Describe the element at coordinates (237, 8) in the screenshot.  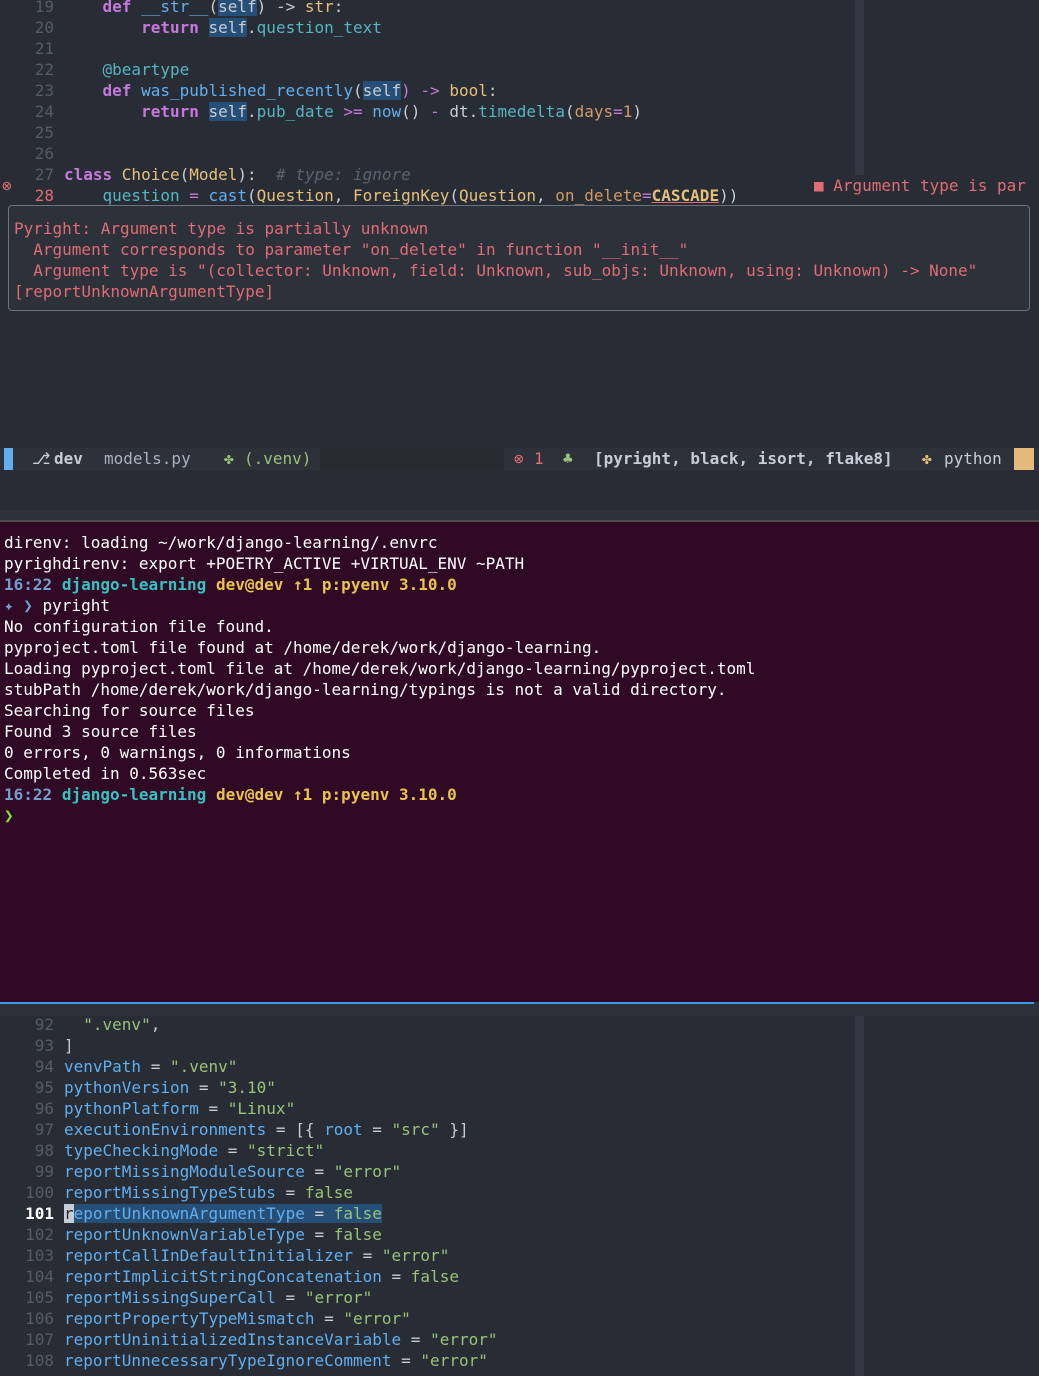
I see `code-token: self` at that location.